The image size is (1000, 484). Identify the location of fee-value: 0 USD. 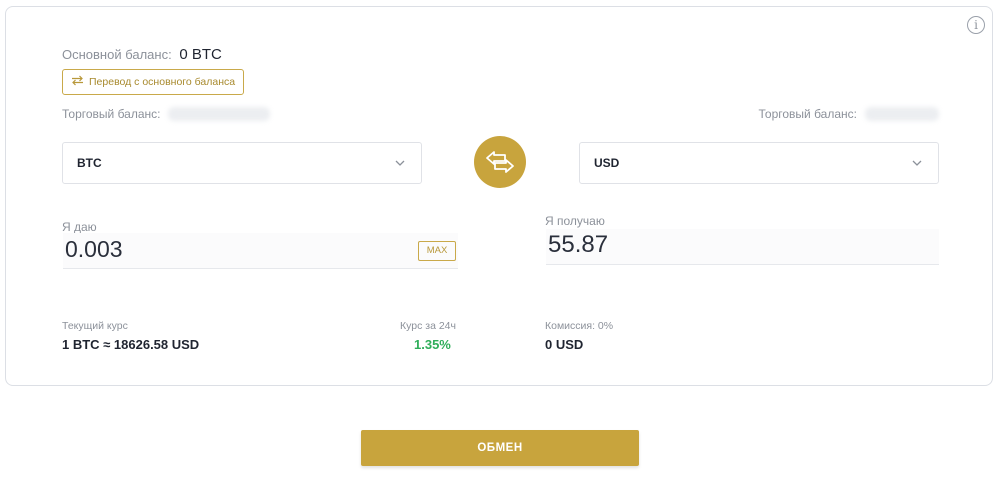
(564, 344).